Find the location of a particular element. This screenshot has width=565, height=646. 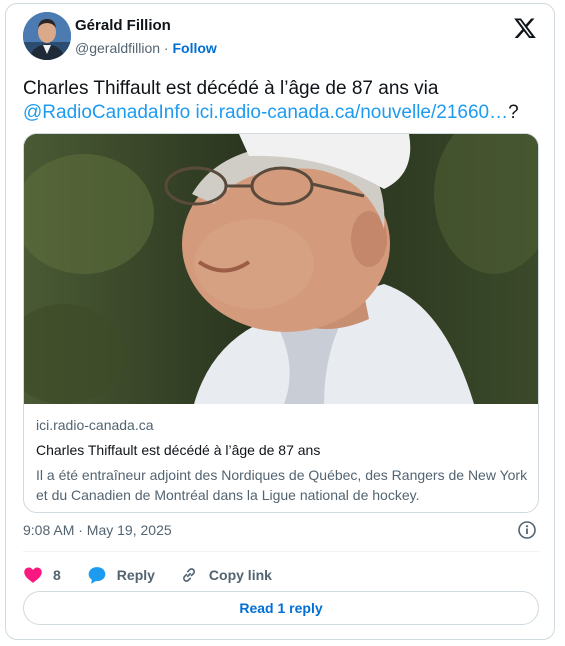

follow-button: Follow is located at coordinates (195, 48).